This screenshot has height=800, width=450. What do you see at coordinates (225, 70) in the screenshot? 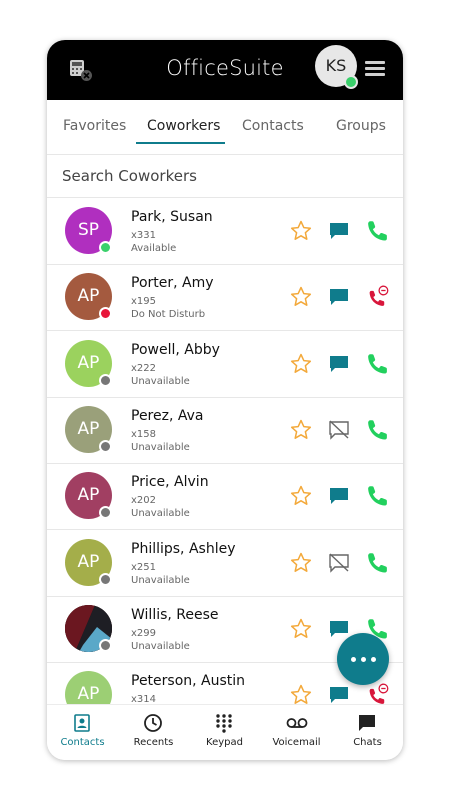
I see `app-header: OfficeSuite KS` at bounding box center [225, 70].